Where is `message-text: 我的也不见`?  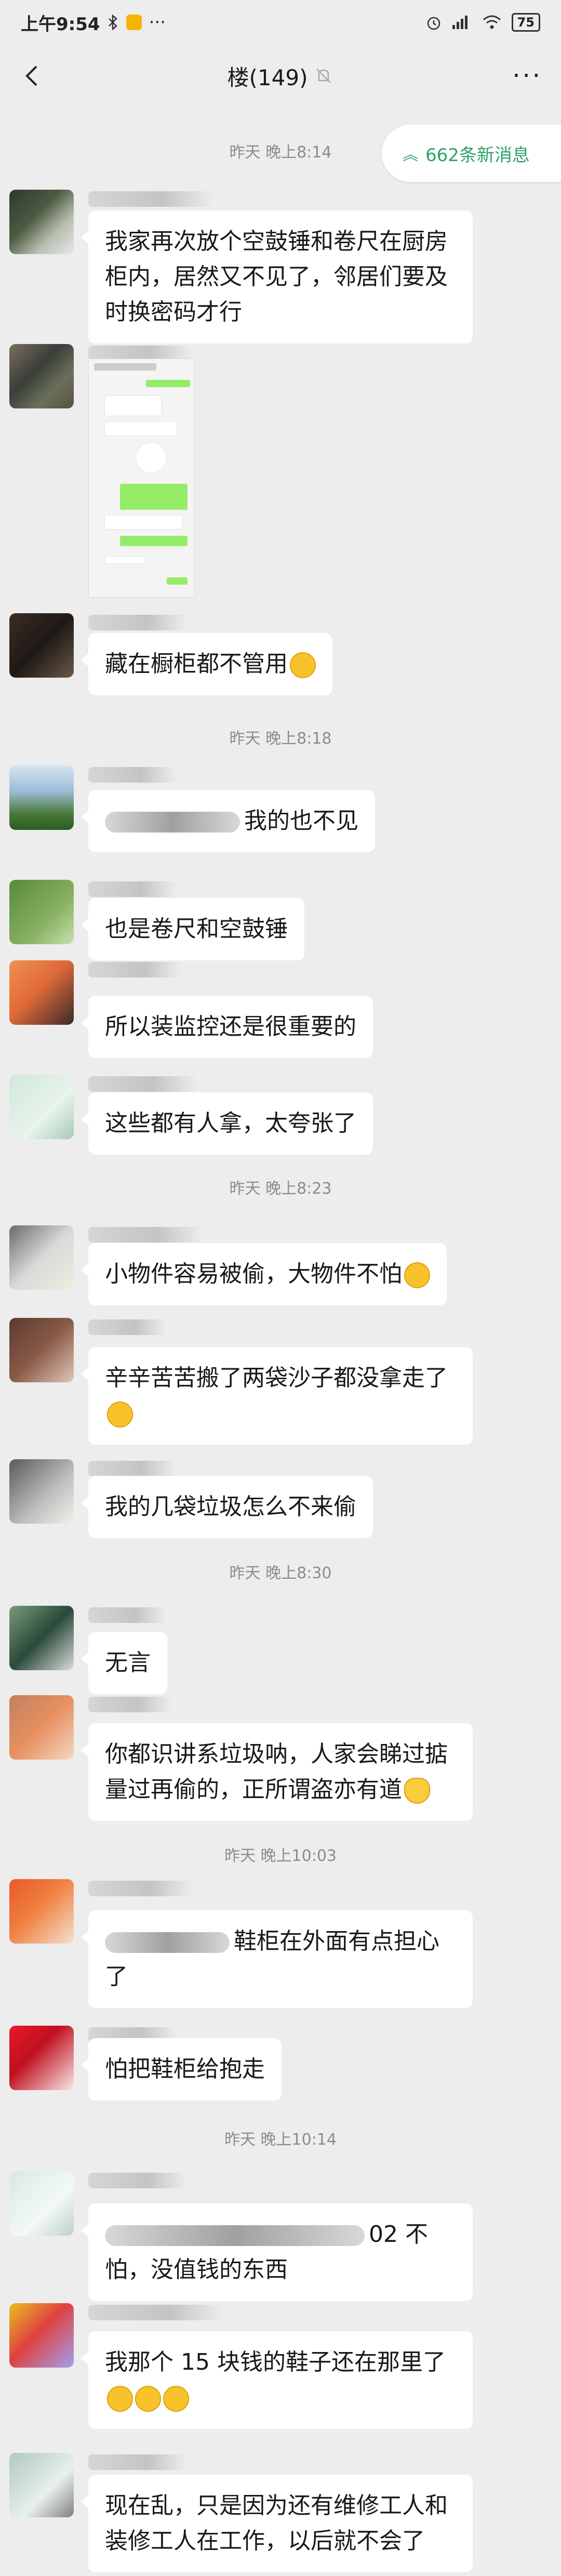
message-text: 我的也不见 is located at coordinates (301, 821).